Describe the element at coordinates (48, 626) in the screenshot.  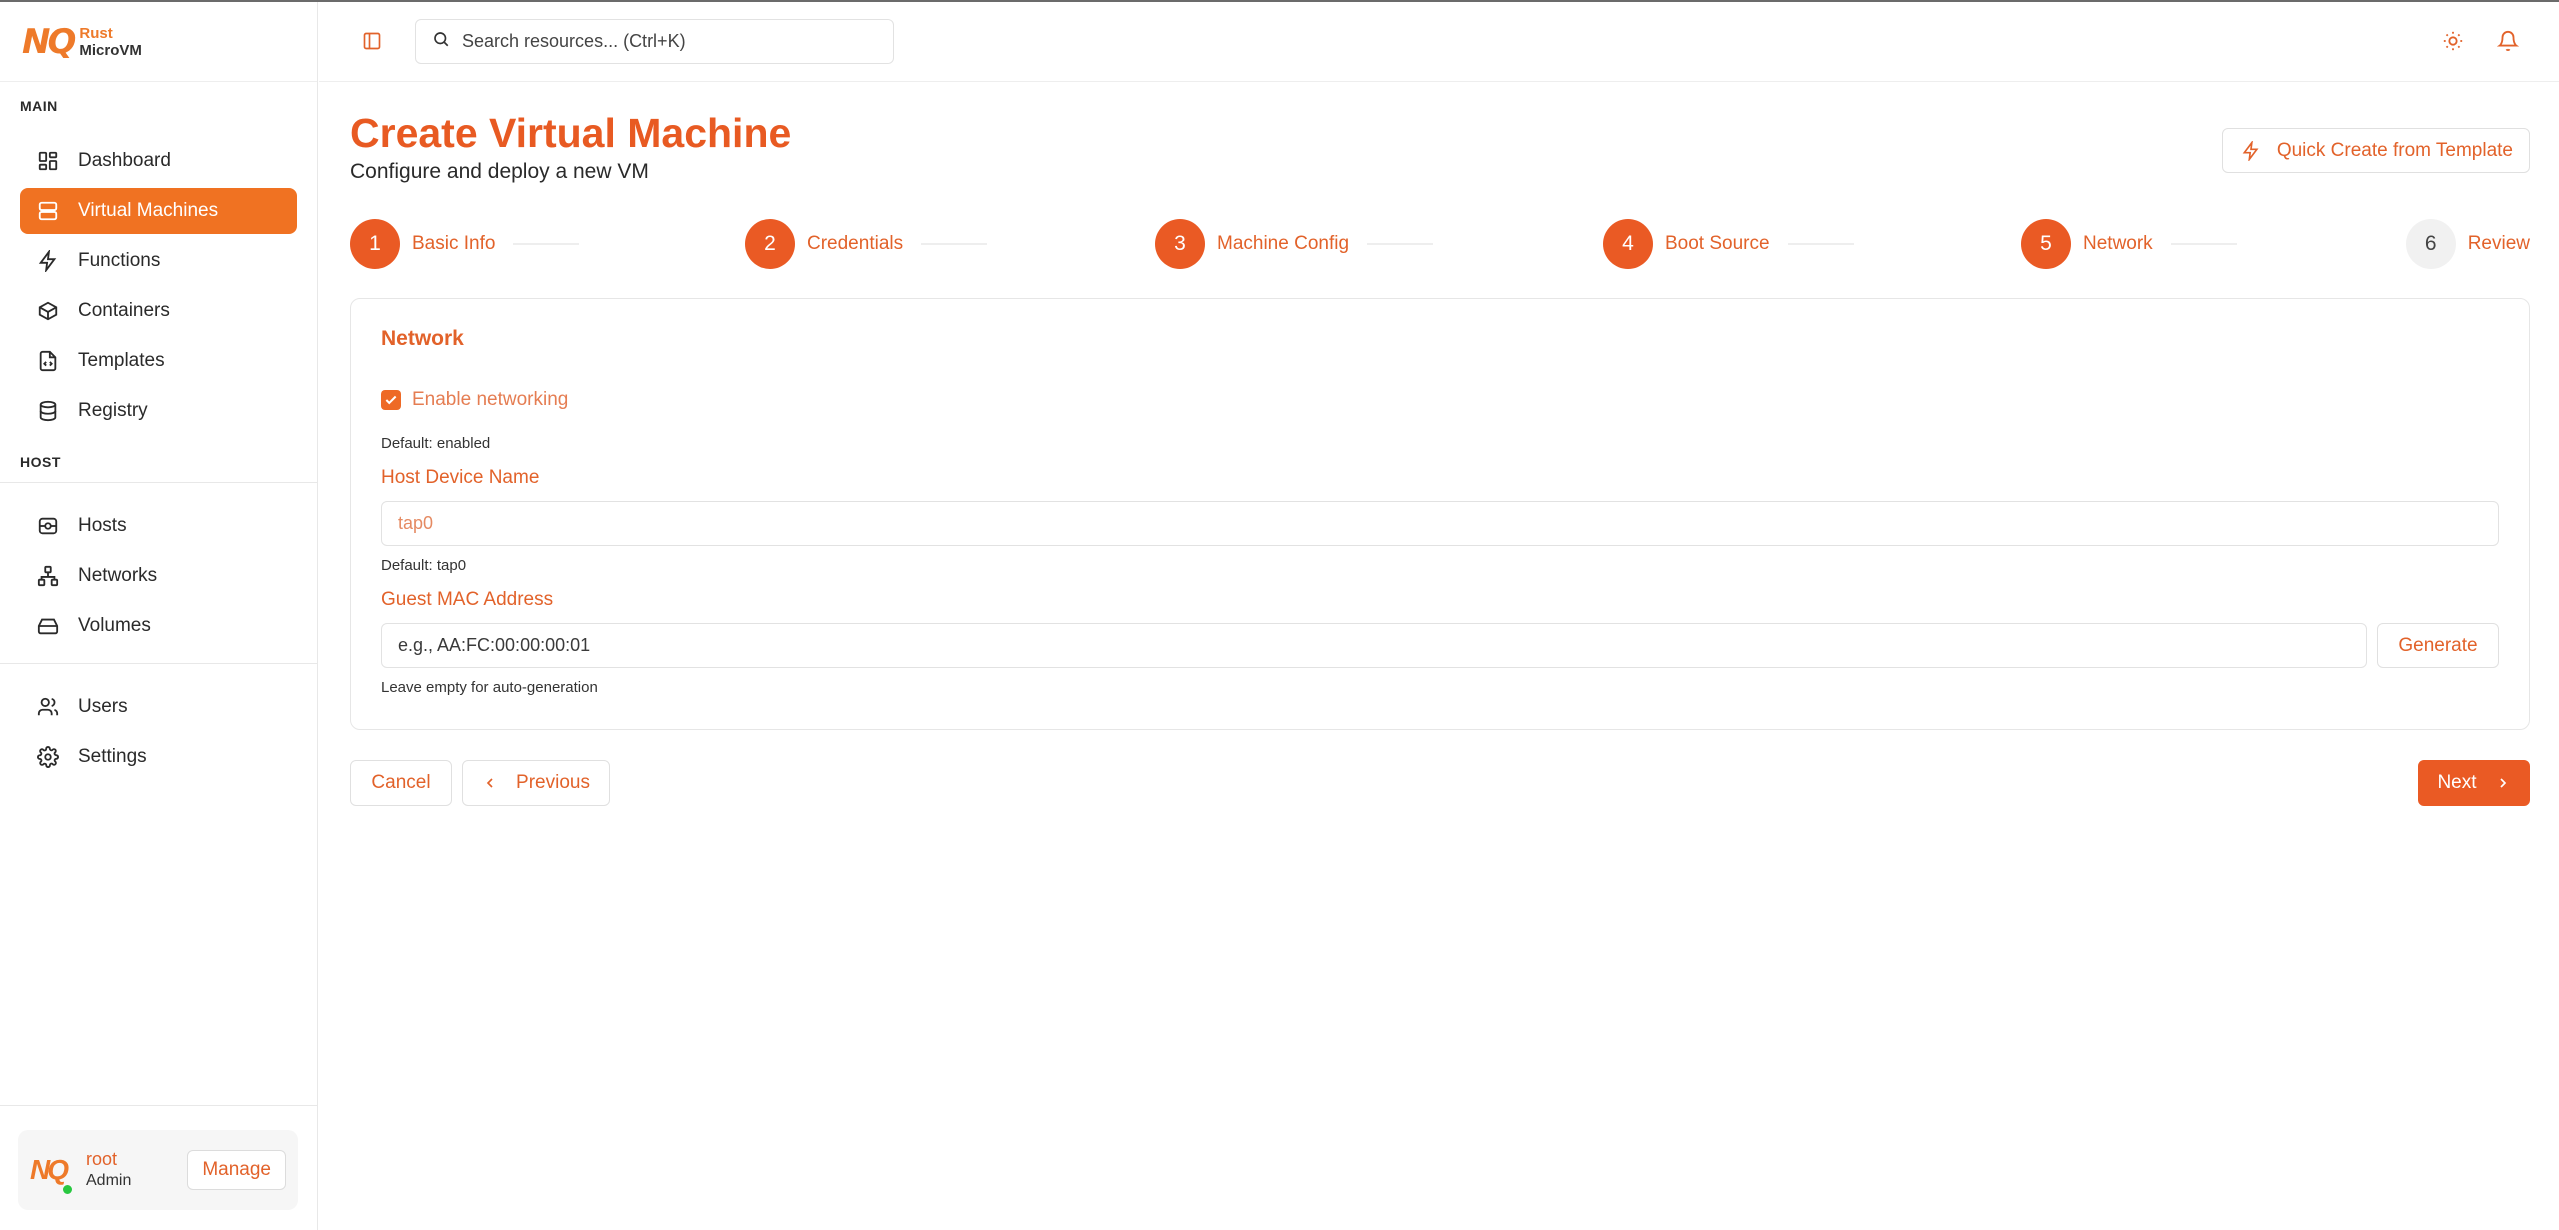
I see `hard-drive-icon` at that location.